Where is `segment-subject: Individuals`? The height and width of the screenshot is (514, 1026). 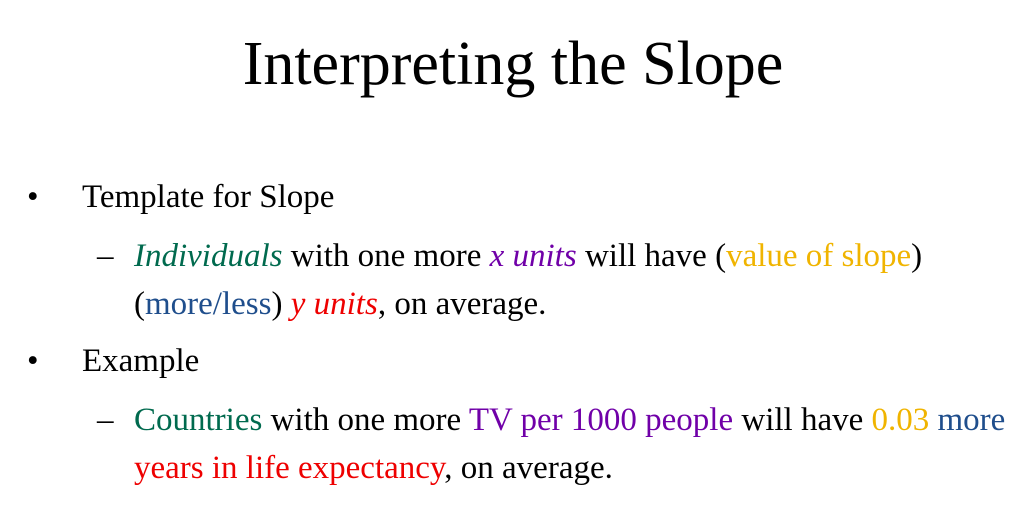
segment-subject: Individuals is located at coordinates (208, 256).